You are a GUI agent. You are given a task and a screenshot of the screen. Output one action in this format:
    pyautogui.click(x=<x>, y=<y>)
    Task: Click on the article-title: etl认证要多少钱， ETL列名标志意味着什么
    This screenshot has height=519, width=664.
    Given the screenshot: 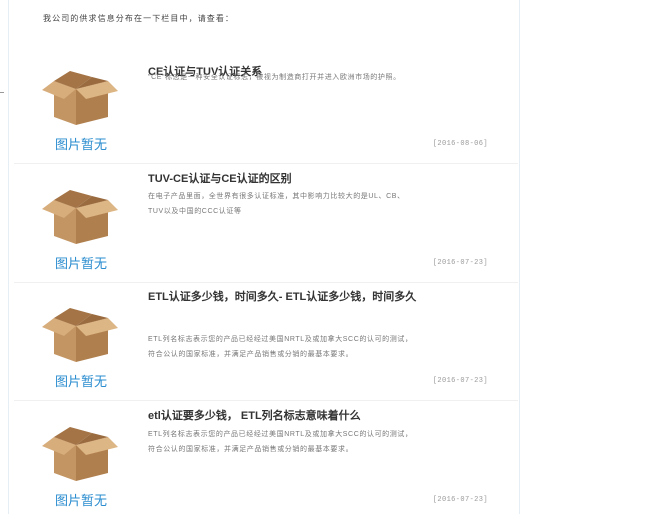 What is the action you would take?
    pyautogui.click(x=283, y=416)
    